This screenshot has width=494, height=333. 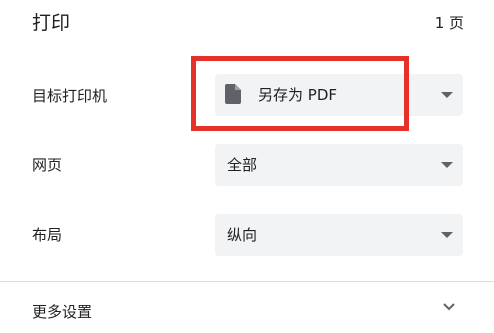 I want to click on destination-value: 另存为 PDF, so click(x=297, y=95).